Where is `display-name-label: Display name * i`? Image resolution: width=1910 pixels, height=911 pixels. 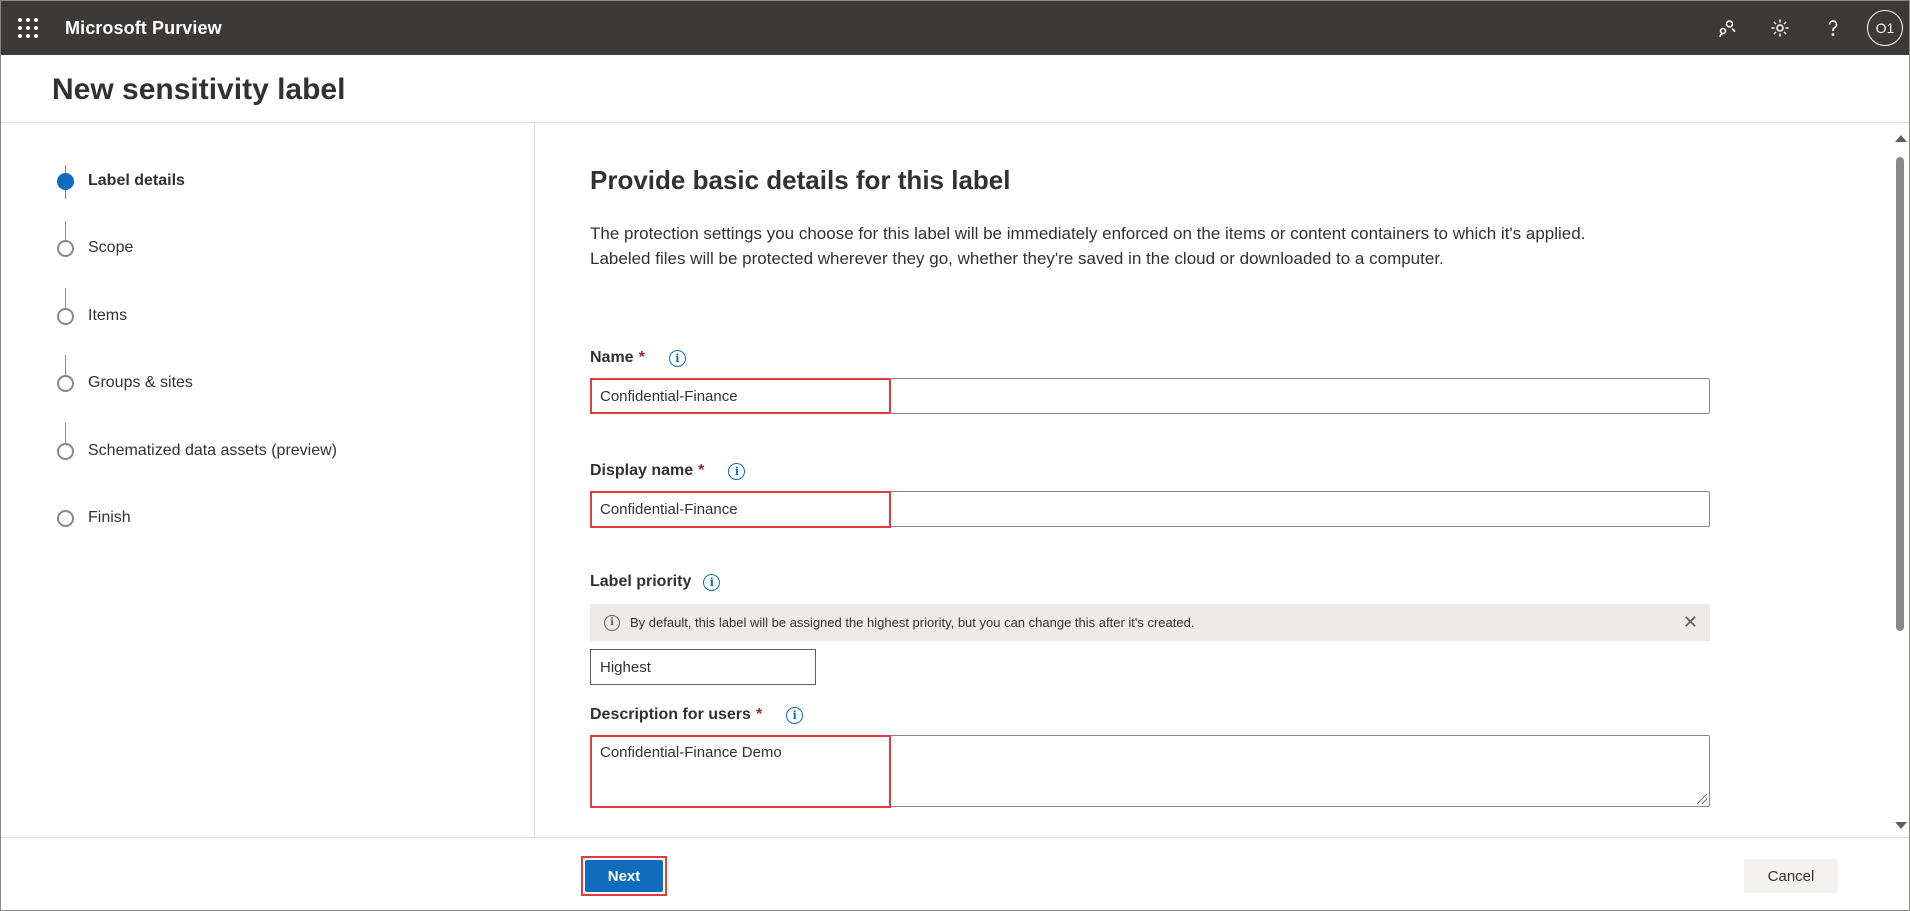
display-name-label: Display name * i is located at coordinates (668, 471).